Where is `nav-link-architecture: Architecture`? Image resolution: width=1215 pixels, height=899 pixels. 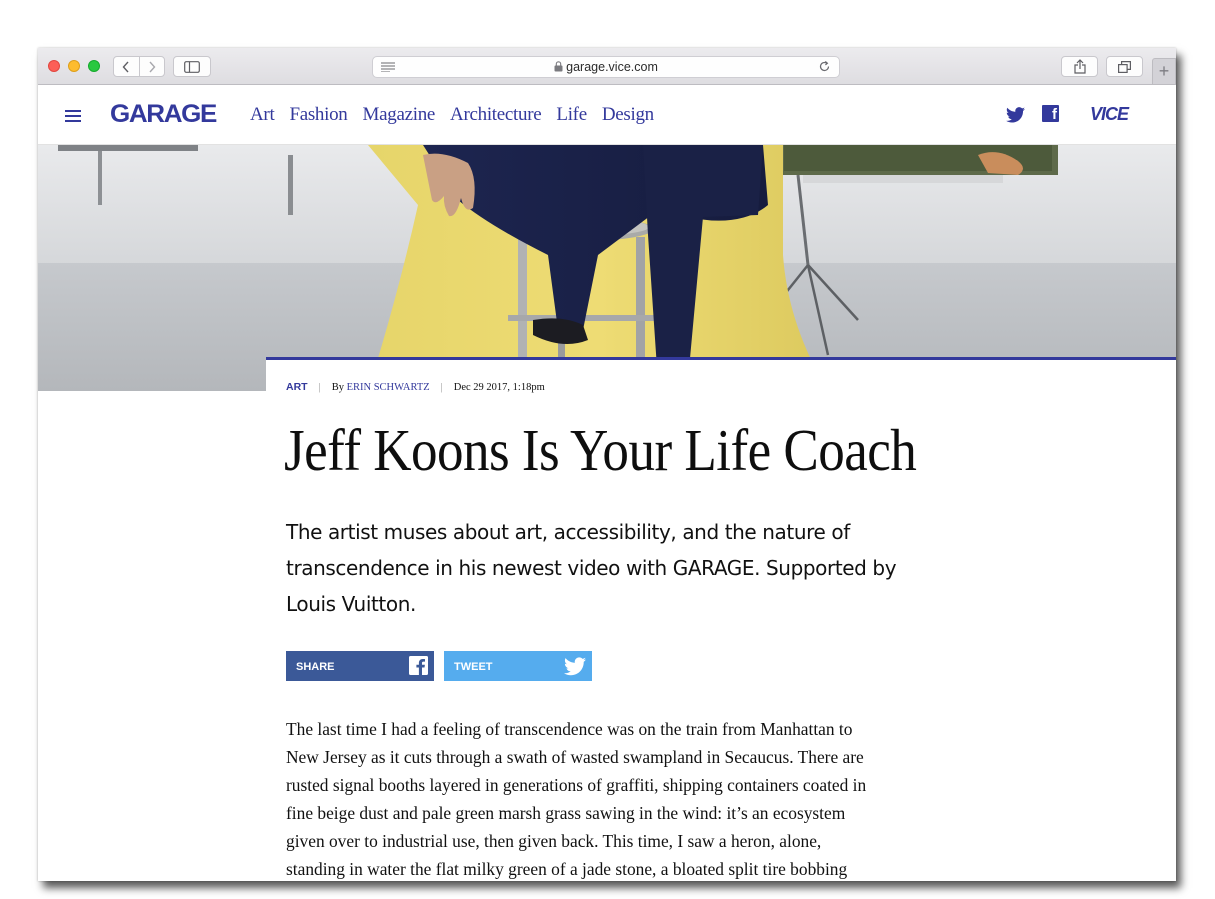 nav-link-architecture: Architecture is located at coordinates (496, 115).